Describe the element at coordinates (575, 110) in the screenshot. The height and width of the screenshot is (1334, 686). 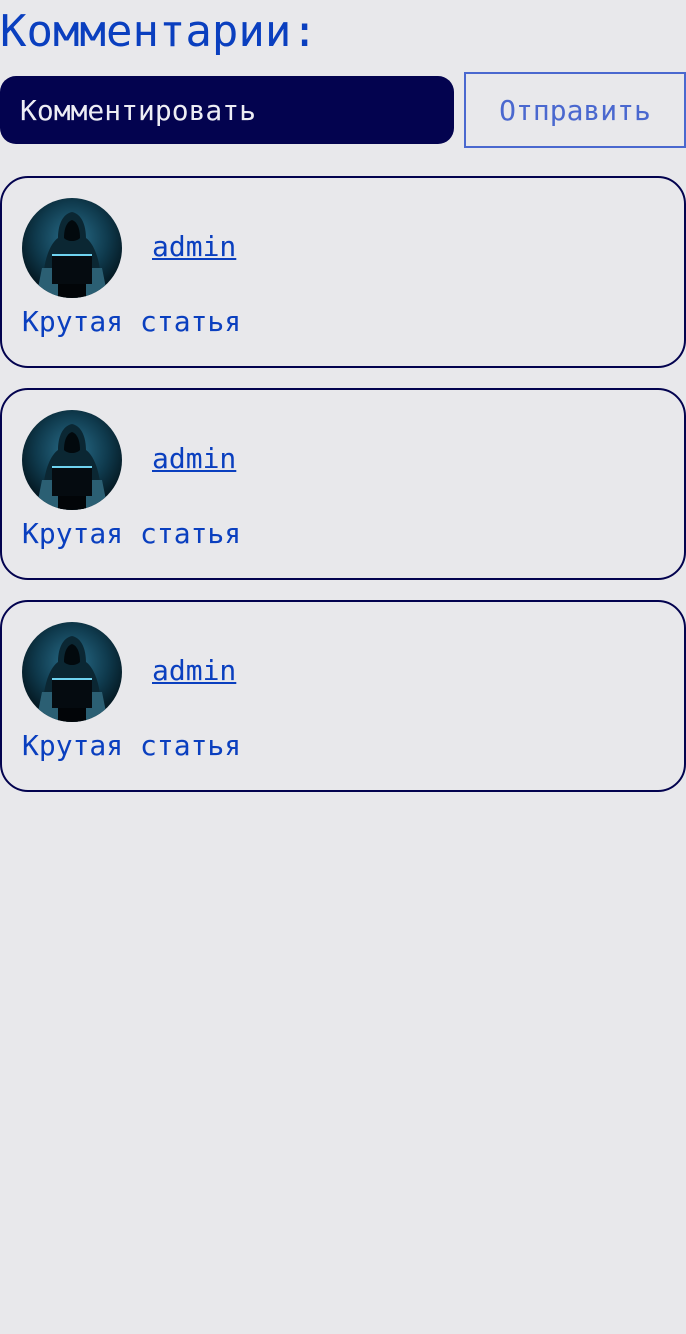
I see `send-button: Отправить` at that location.